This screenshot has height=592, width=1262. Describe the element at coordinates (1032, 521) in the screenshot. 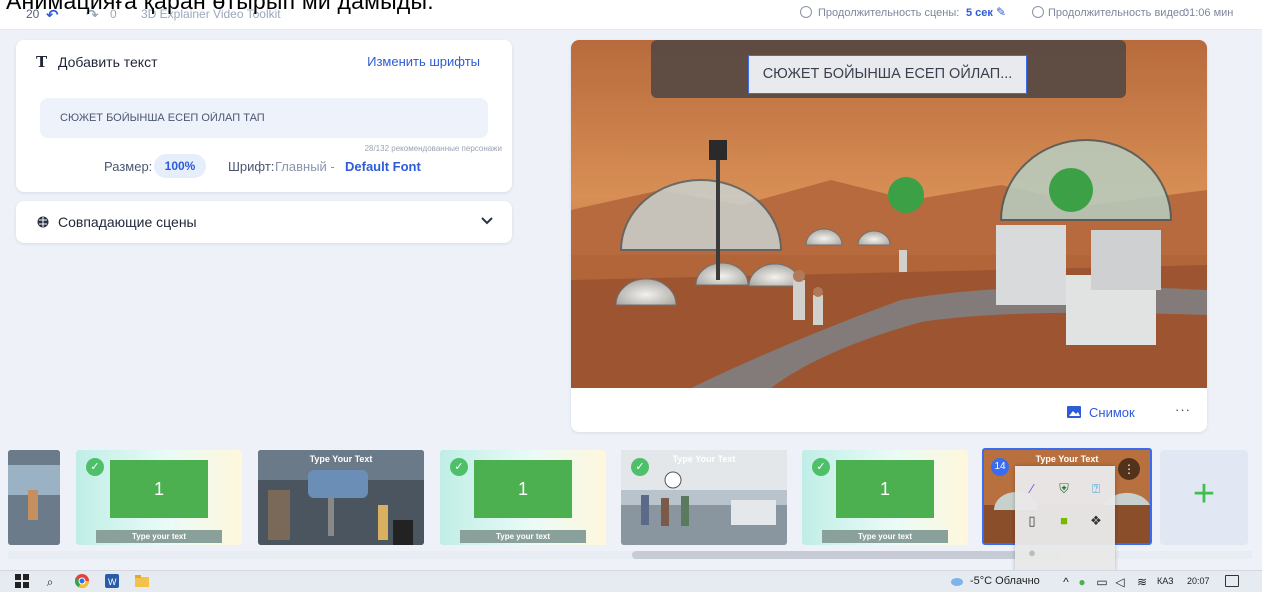

I see `device-icon: ▯` at that location.